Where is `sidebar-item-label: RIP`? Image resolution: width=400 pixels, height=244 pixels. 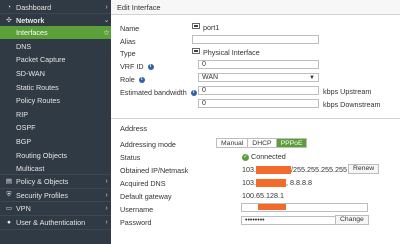 sidebar-item-label: RIP is located at coordinates (22, 114).